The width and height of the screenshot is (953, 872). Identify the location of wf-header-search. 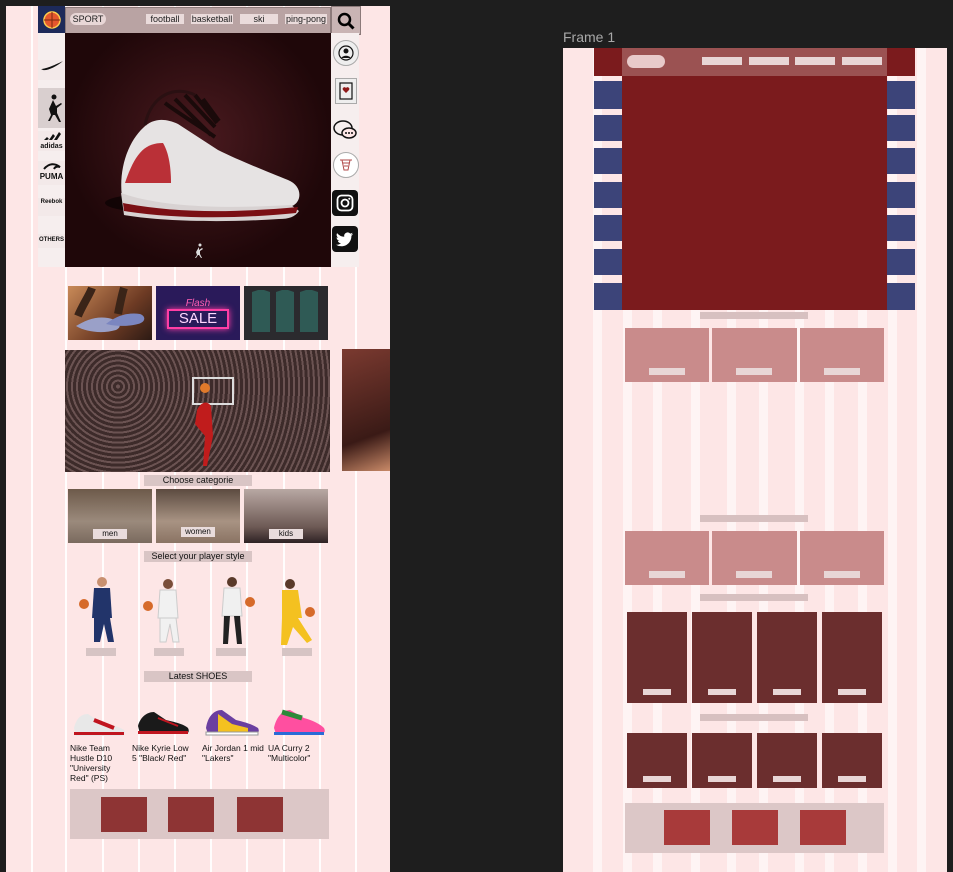
(901, 62).